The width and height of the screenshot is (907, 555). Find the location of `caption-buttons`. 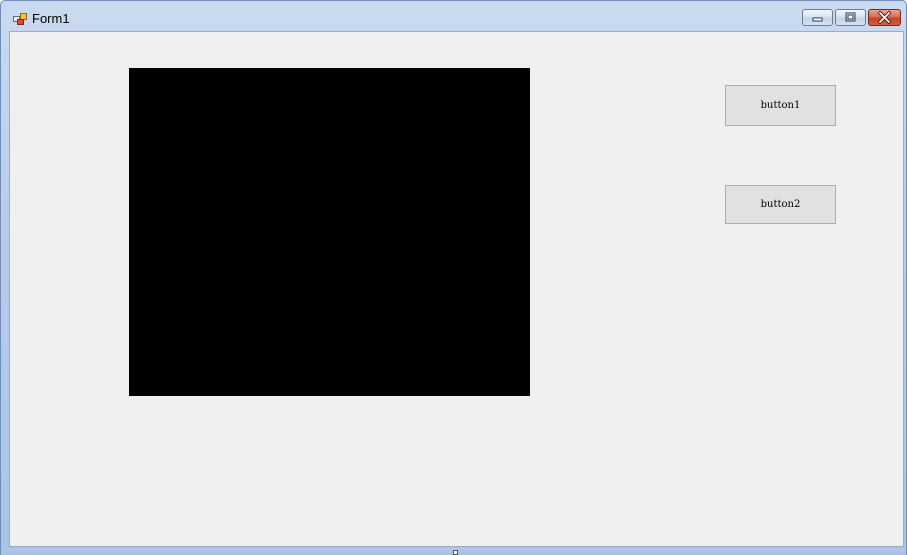

caption-buttons is located at coordinates (851, 18).